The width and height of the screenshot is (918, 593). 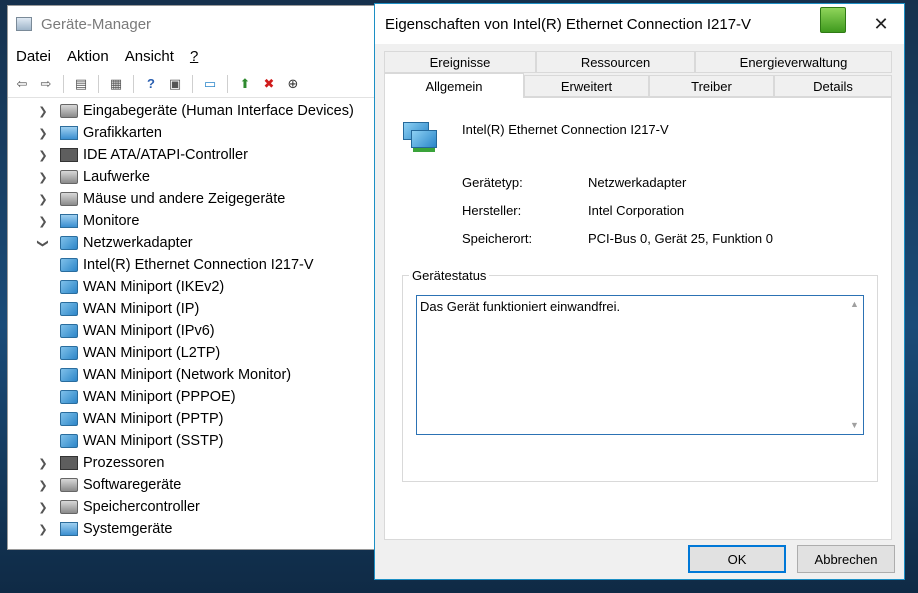 I want to click on menu-help: ?, so click(x=194, y=56).